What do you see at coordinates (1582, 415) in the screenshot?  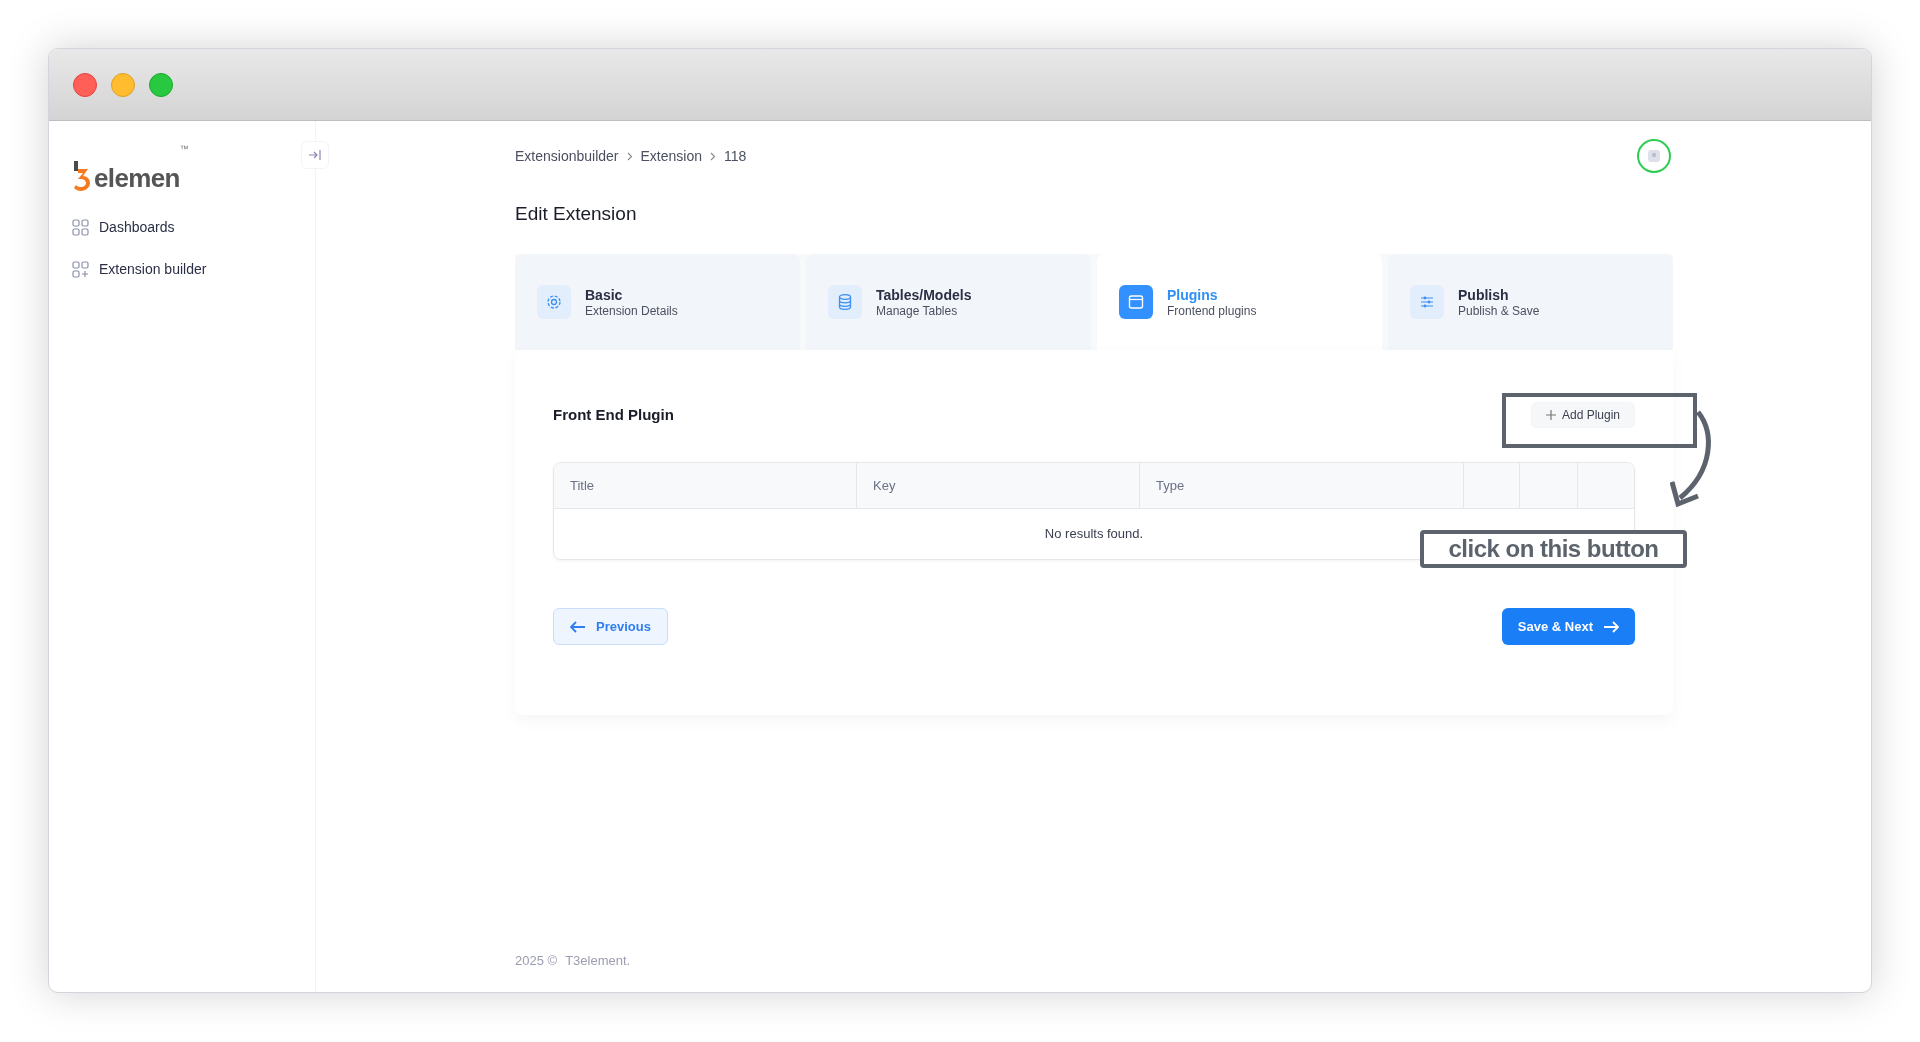 I see `add-plugin-button: Add Plugin` at bounding box center [1582, 415].